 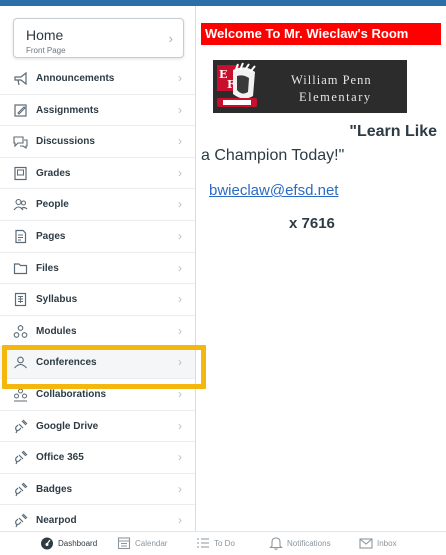 What do you see at coordinates (273, 155) in the screenshot?
I see `motto-line-2: a Champion Today!"` at bounding box center [273, 155].